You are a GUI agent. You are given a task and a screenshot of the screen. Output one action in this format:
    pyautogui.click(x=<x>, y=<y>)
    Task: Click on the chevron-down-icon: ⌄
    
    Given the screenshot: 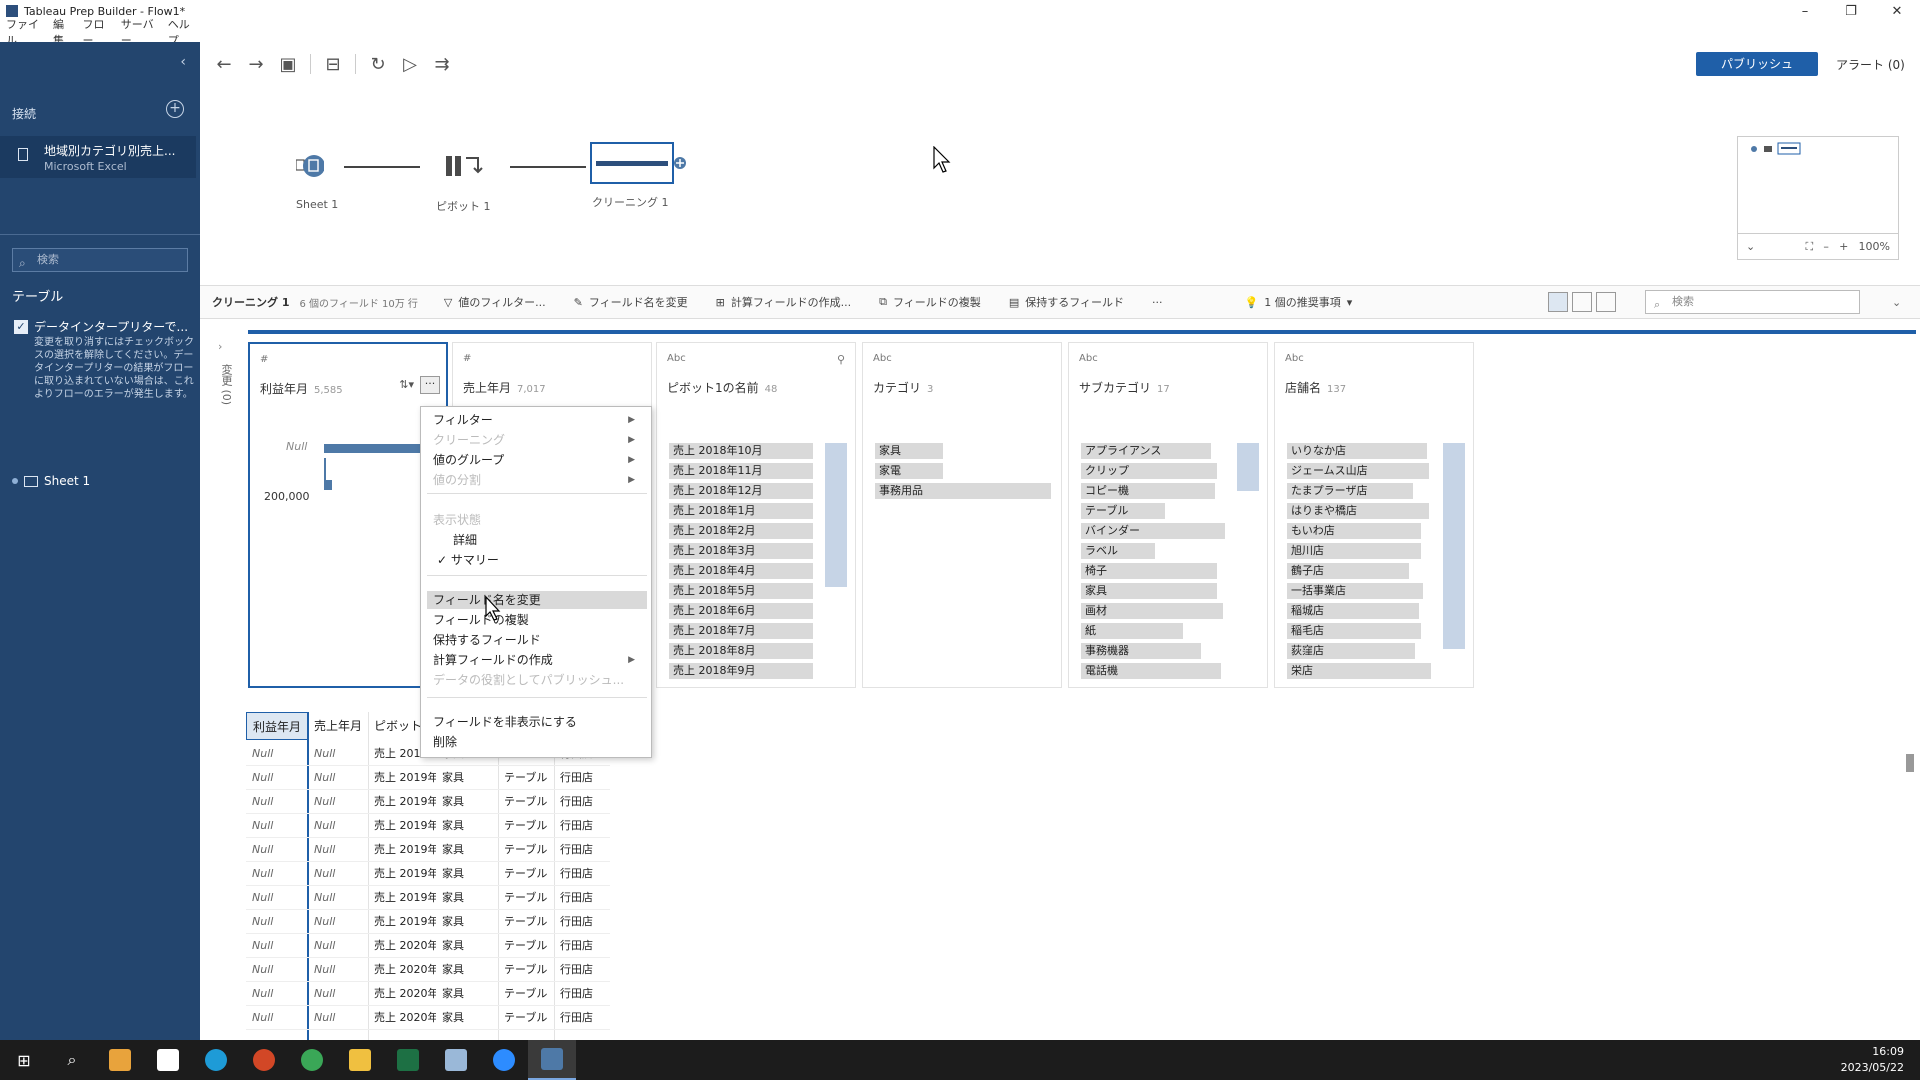 What is the action you would take?
    pyautogui.click(x=1750, y=246)
    